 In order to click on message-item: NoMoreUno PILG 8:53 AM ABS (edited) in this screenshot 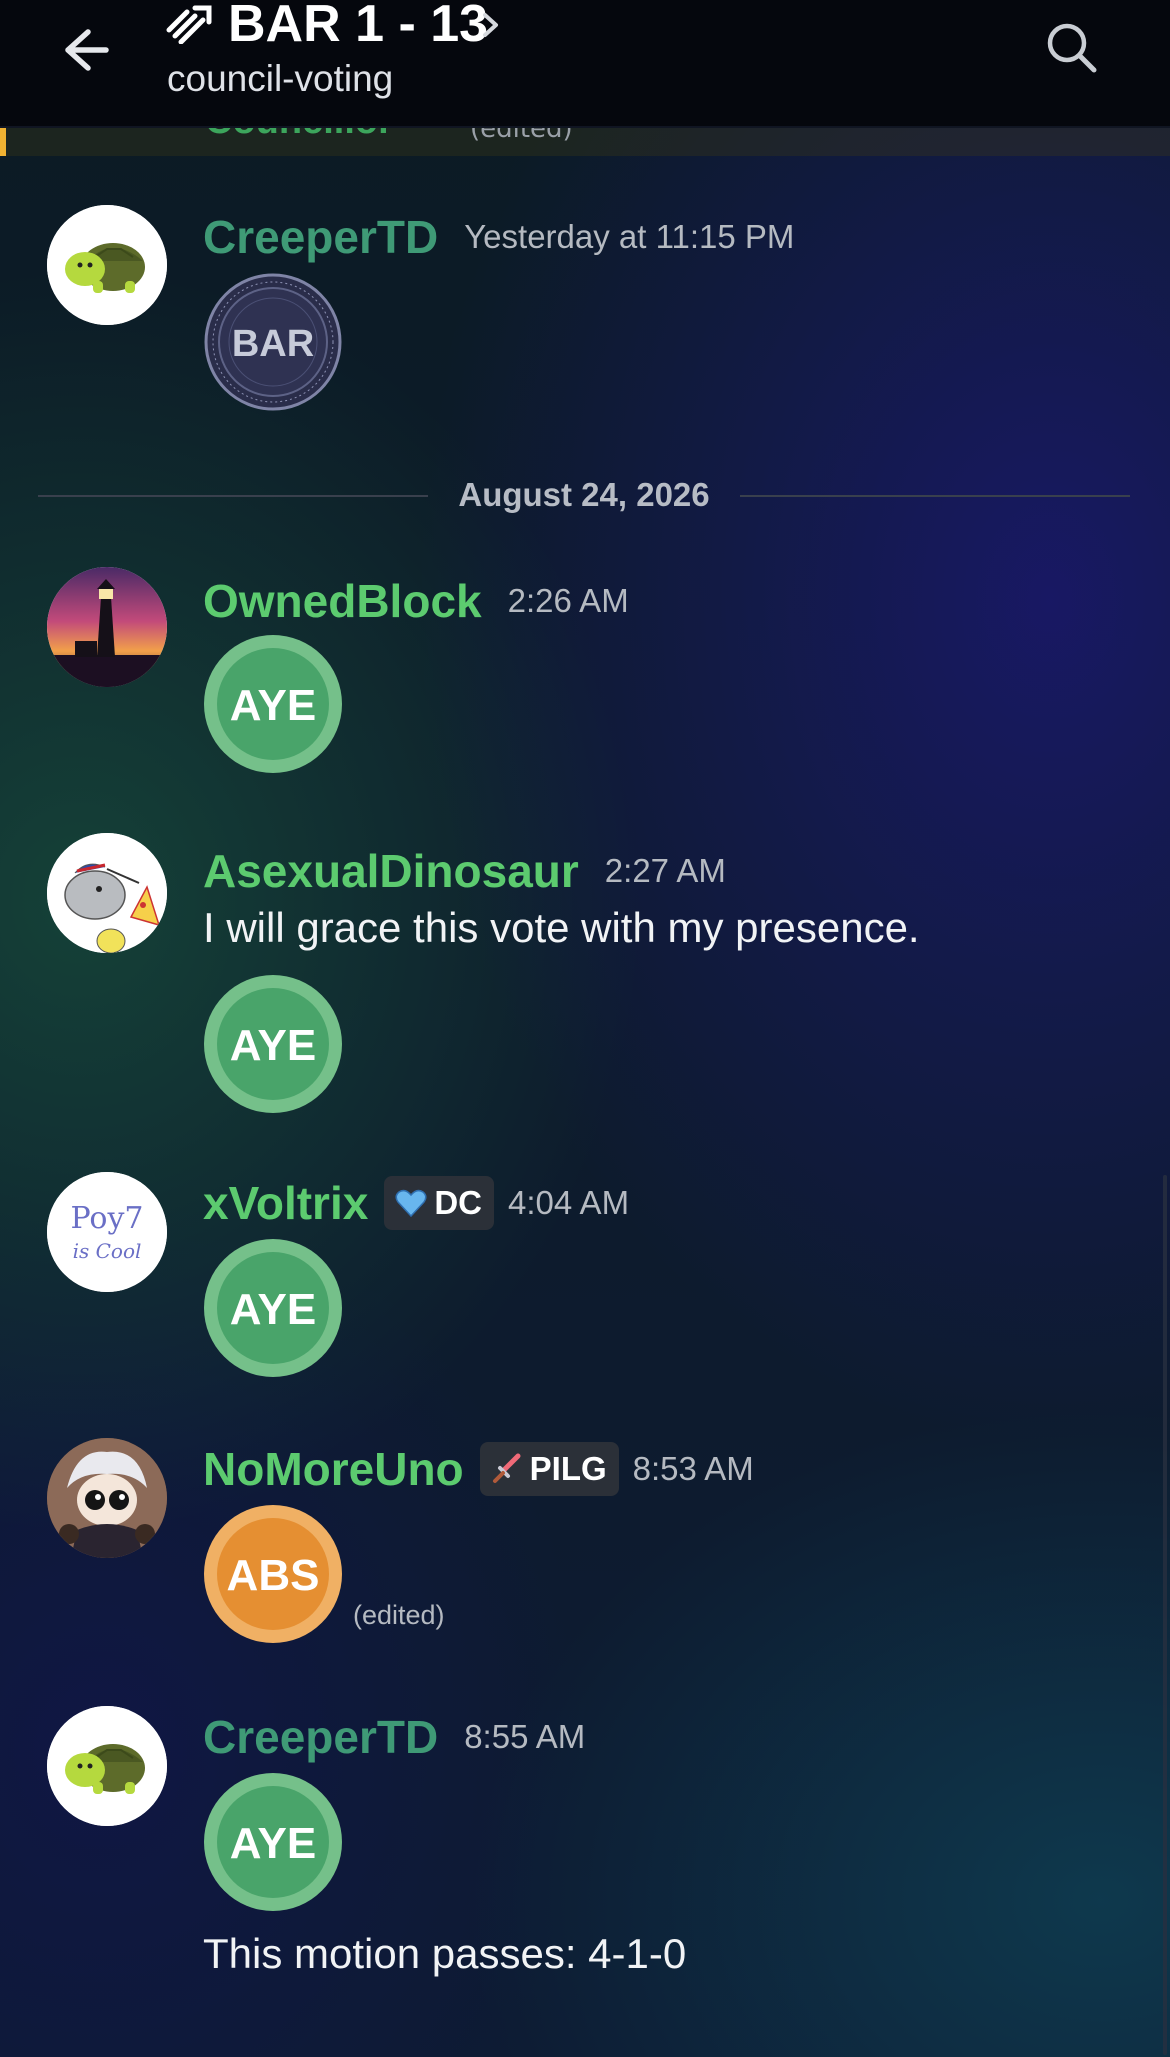, I will do `click(585, 1554)`.